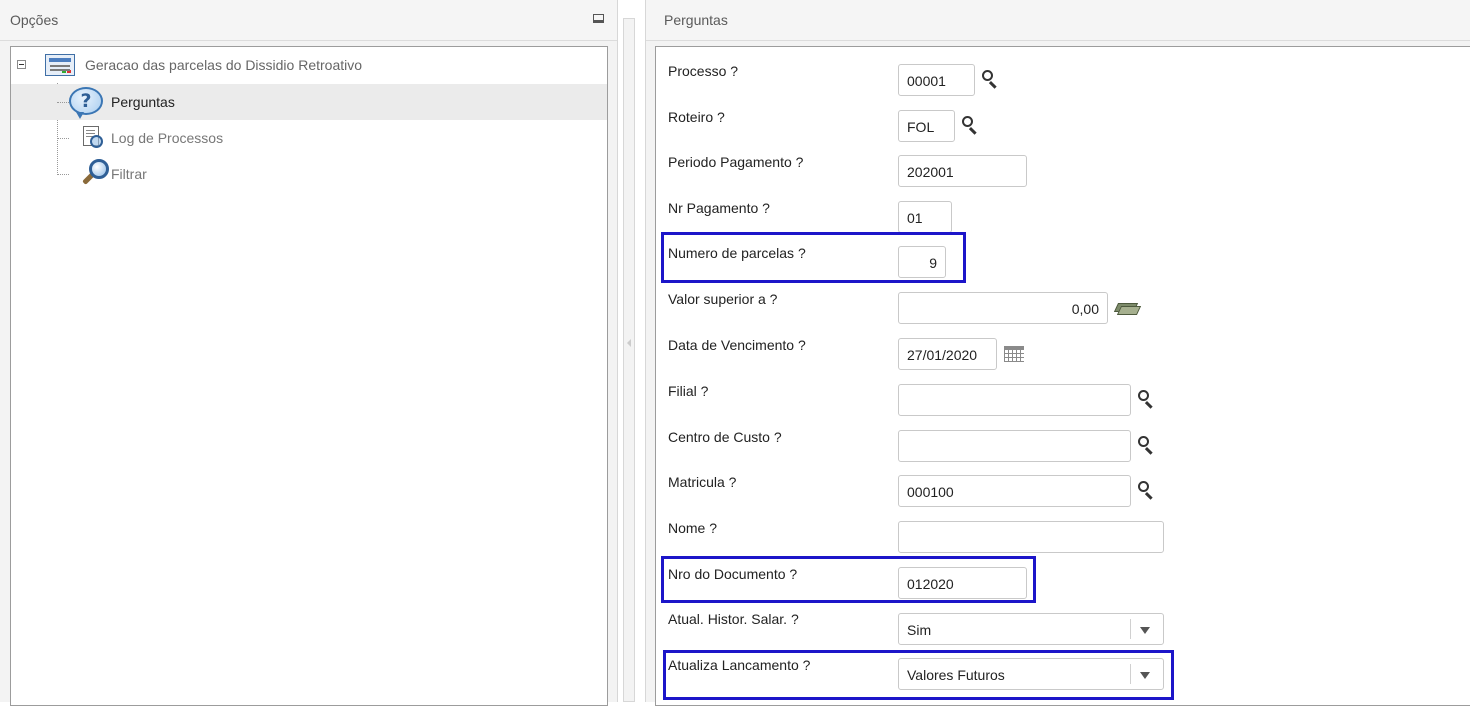  Describe the element at coordinates (918, 675) in the screenshot. I see `highlight-atualiza-lancamento` at that location.